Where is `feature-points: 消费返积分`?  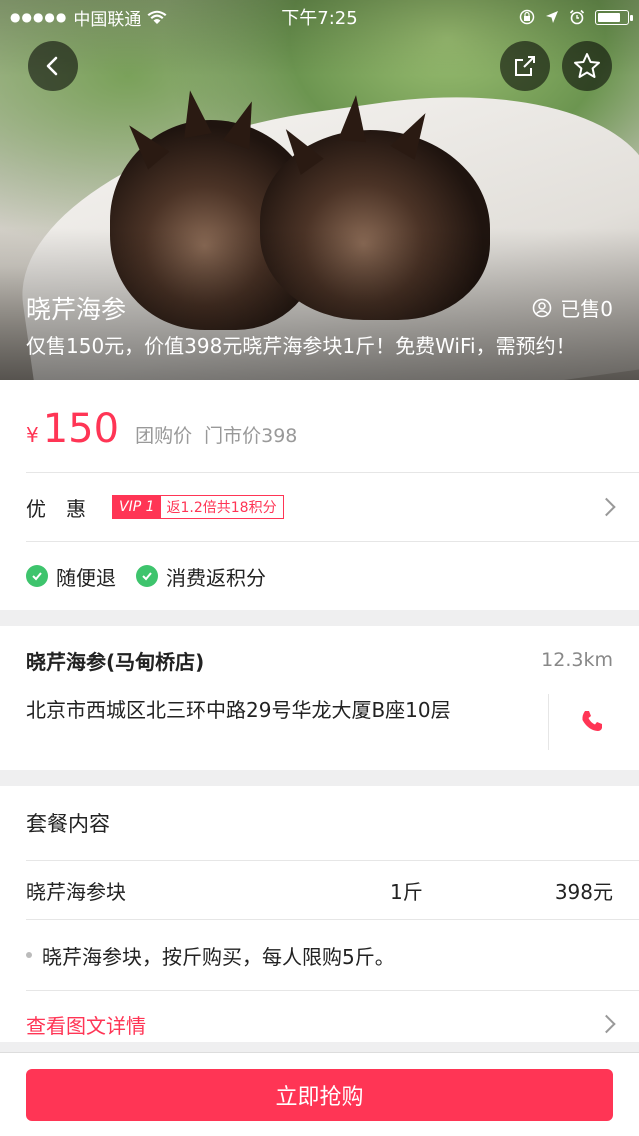
feature-points: 消费返积分 is located at coordinates (216, 577).